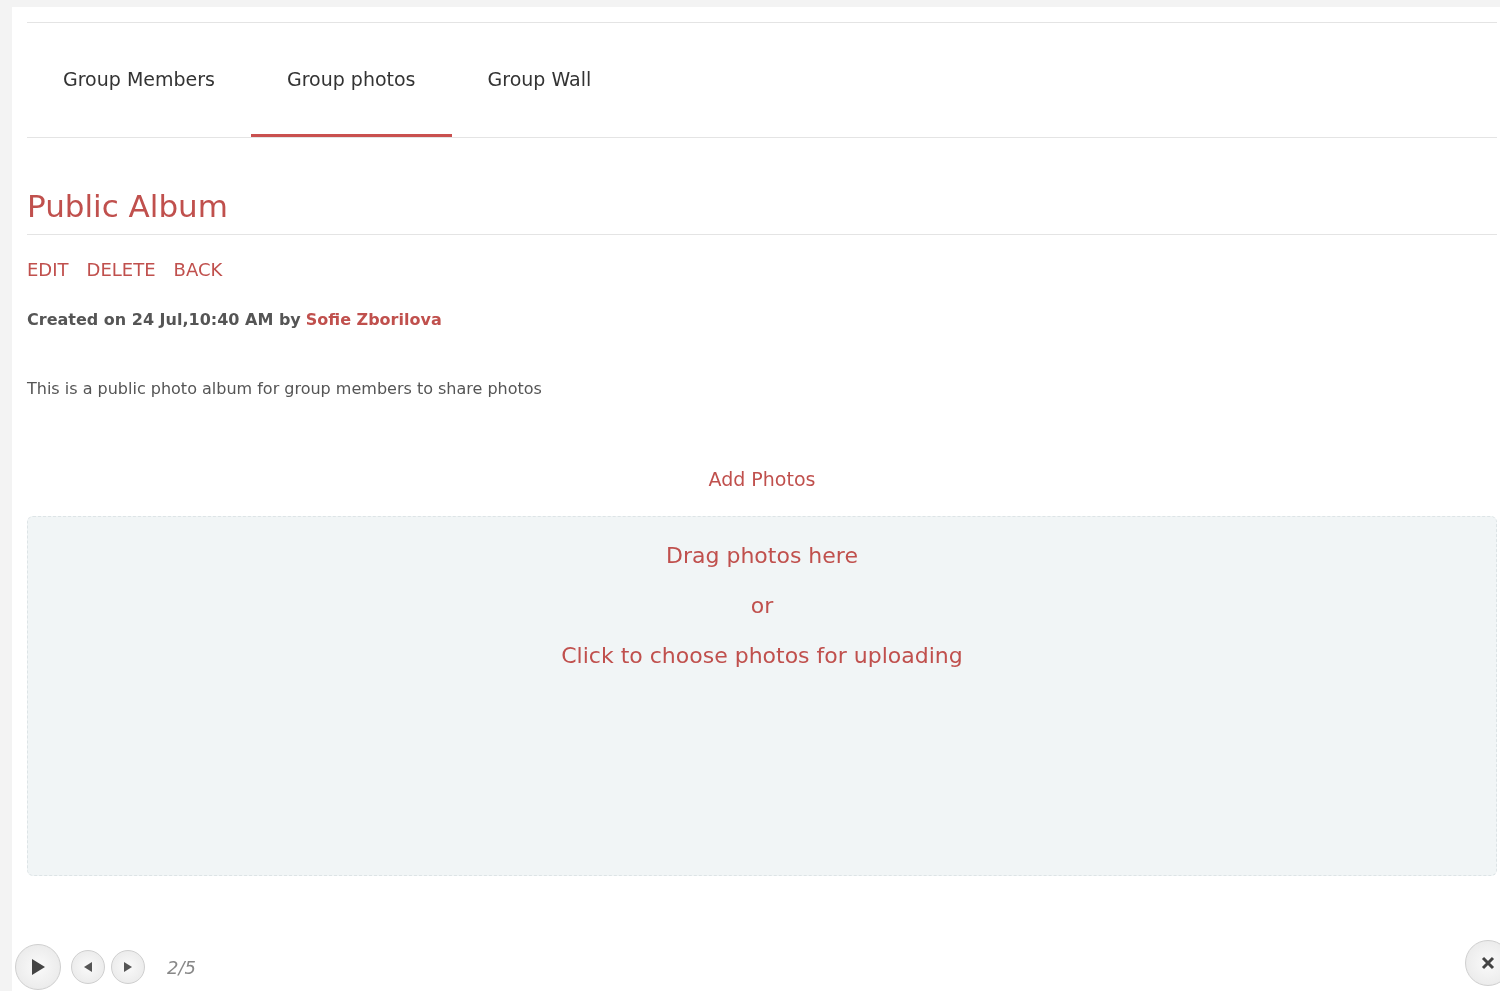 The height and width of the screenshot is (991, 1500). What do you see at coordinates (139, 80) in the screenshot?
I see `tab: Group Members` at bounding box center [139, 80].